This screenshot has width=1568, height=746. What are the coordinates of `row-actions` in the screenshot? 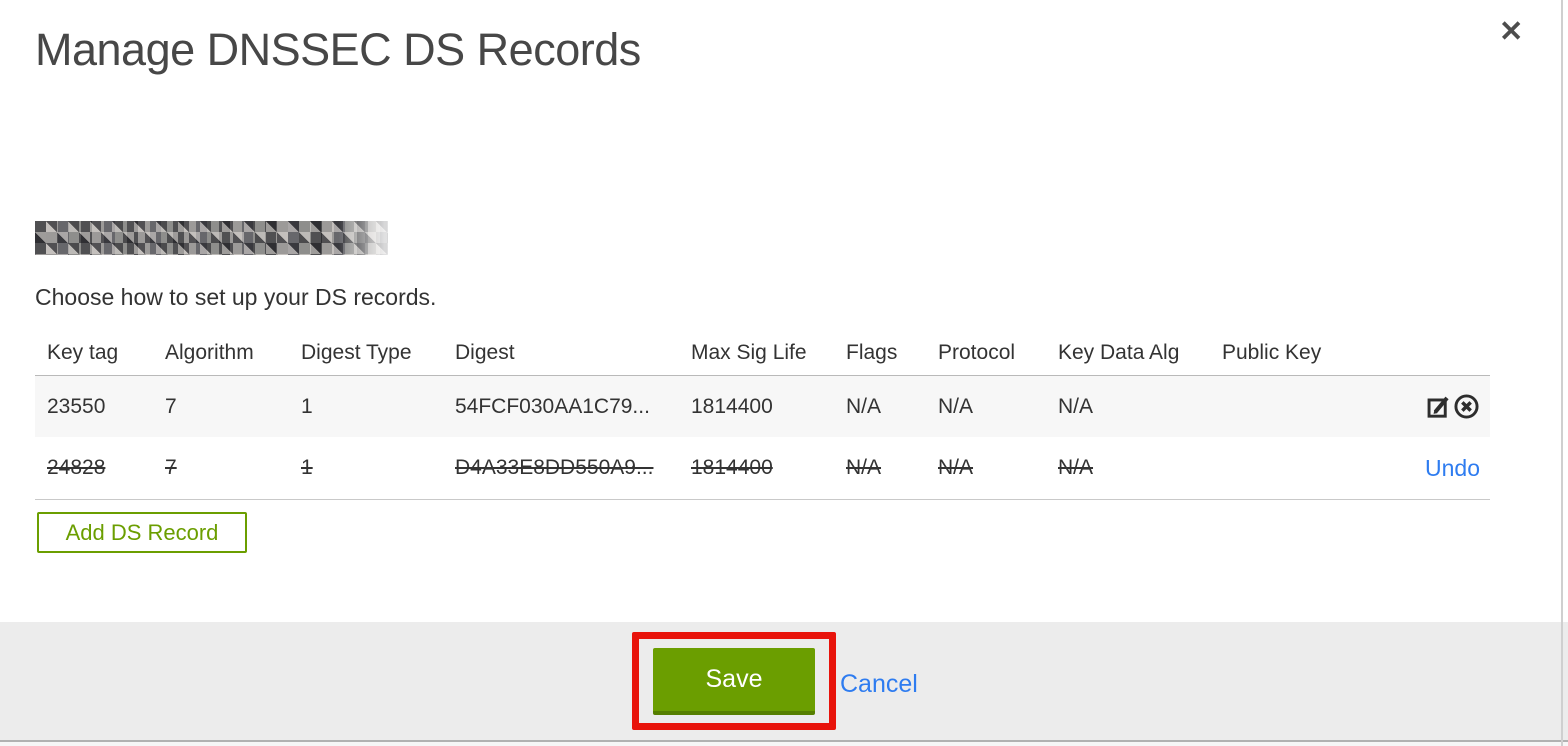 It's located at (1435, 406).